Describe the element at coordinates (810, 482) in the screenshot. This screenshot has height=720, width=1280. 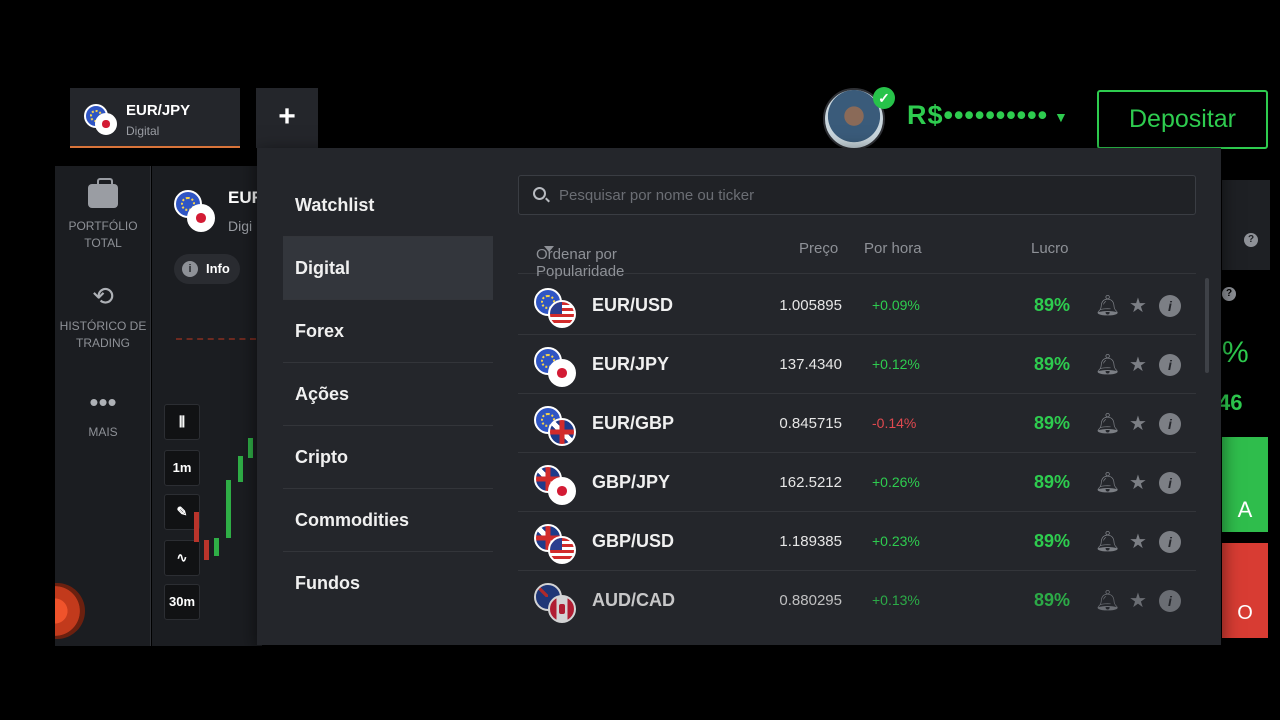
I see `asset-price: 162.5212` at that location.